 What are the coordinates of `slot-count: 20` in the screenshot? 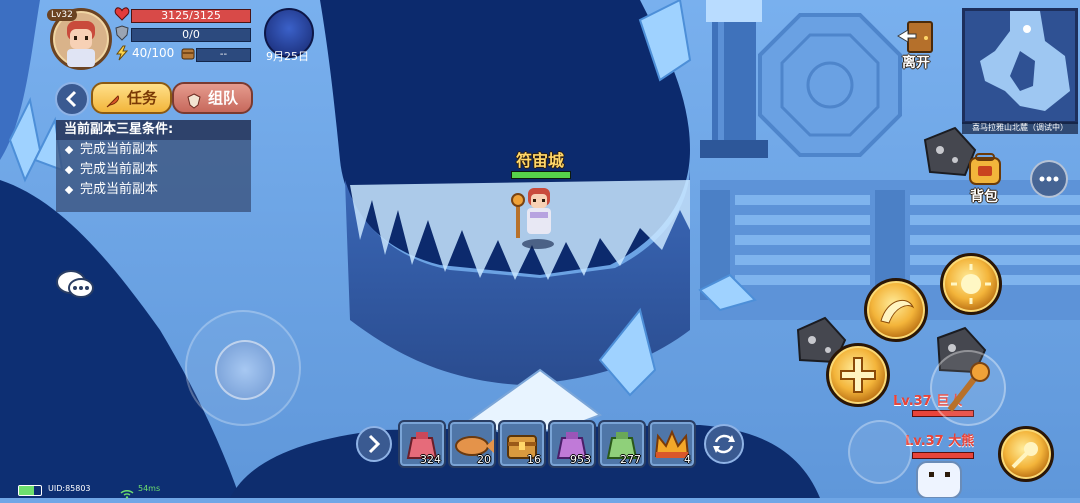 It's located at (484, 459).